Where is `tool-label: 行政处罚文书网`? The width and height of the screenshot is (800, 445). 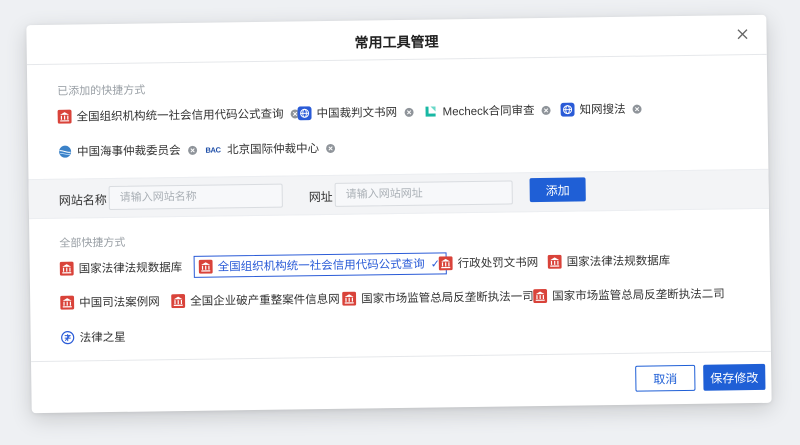 tool-label: 行政处罚文书网 is located at coordinates (498, 264).